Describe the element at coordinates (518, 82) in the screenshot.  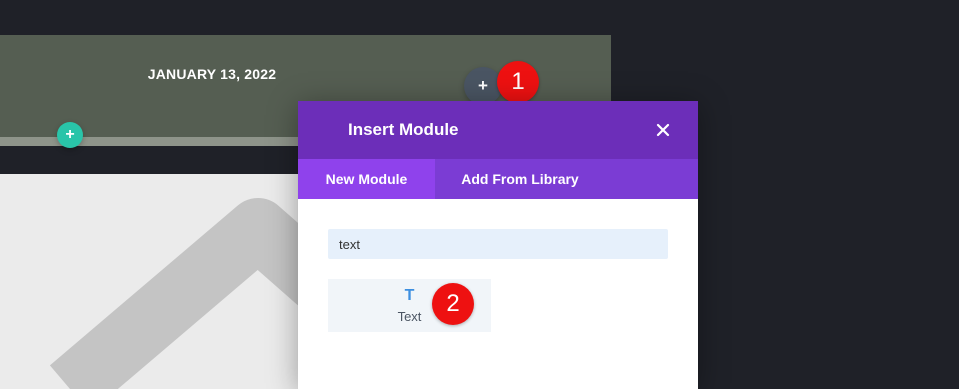
I see `step-callout-1: 1` at that location.